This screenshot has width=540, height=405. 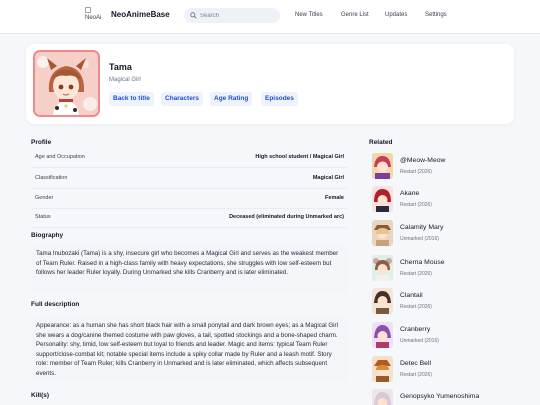 What do you see at coordinates (381, 142) in the screenshot?
I see `related-section-title: Related` at bounding box center [381, 142].